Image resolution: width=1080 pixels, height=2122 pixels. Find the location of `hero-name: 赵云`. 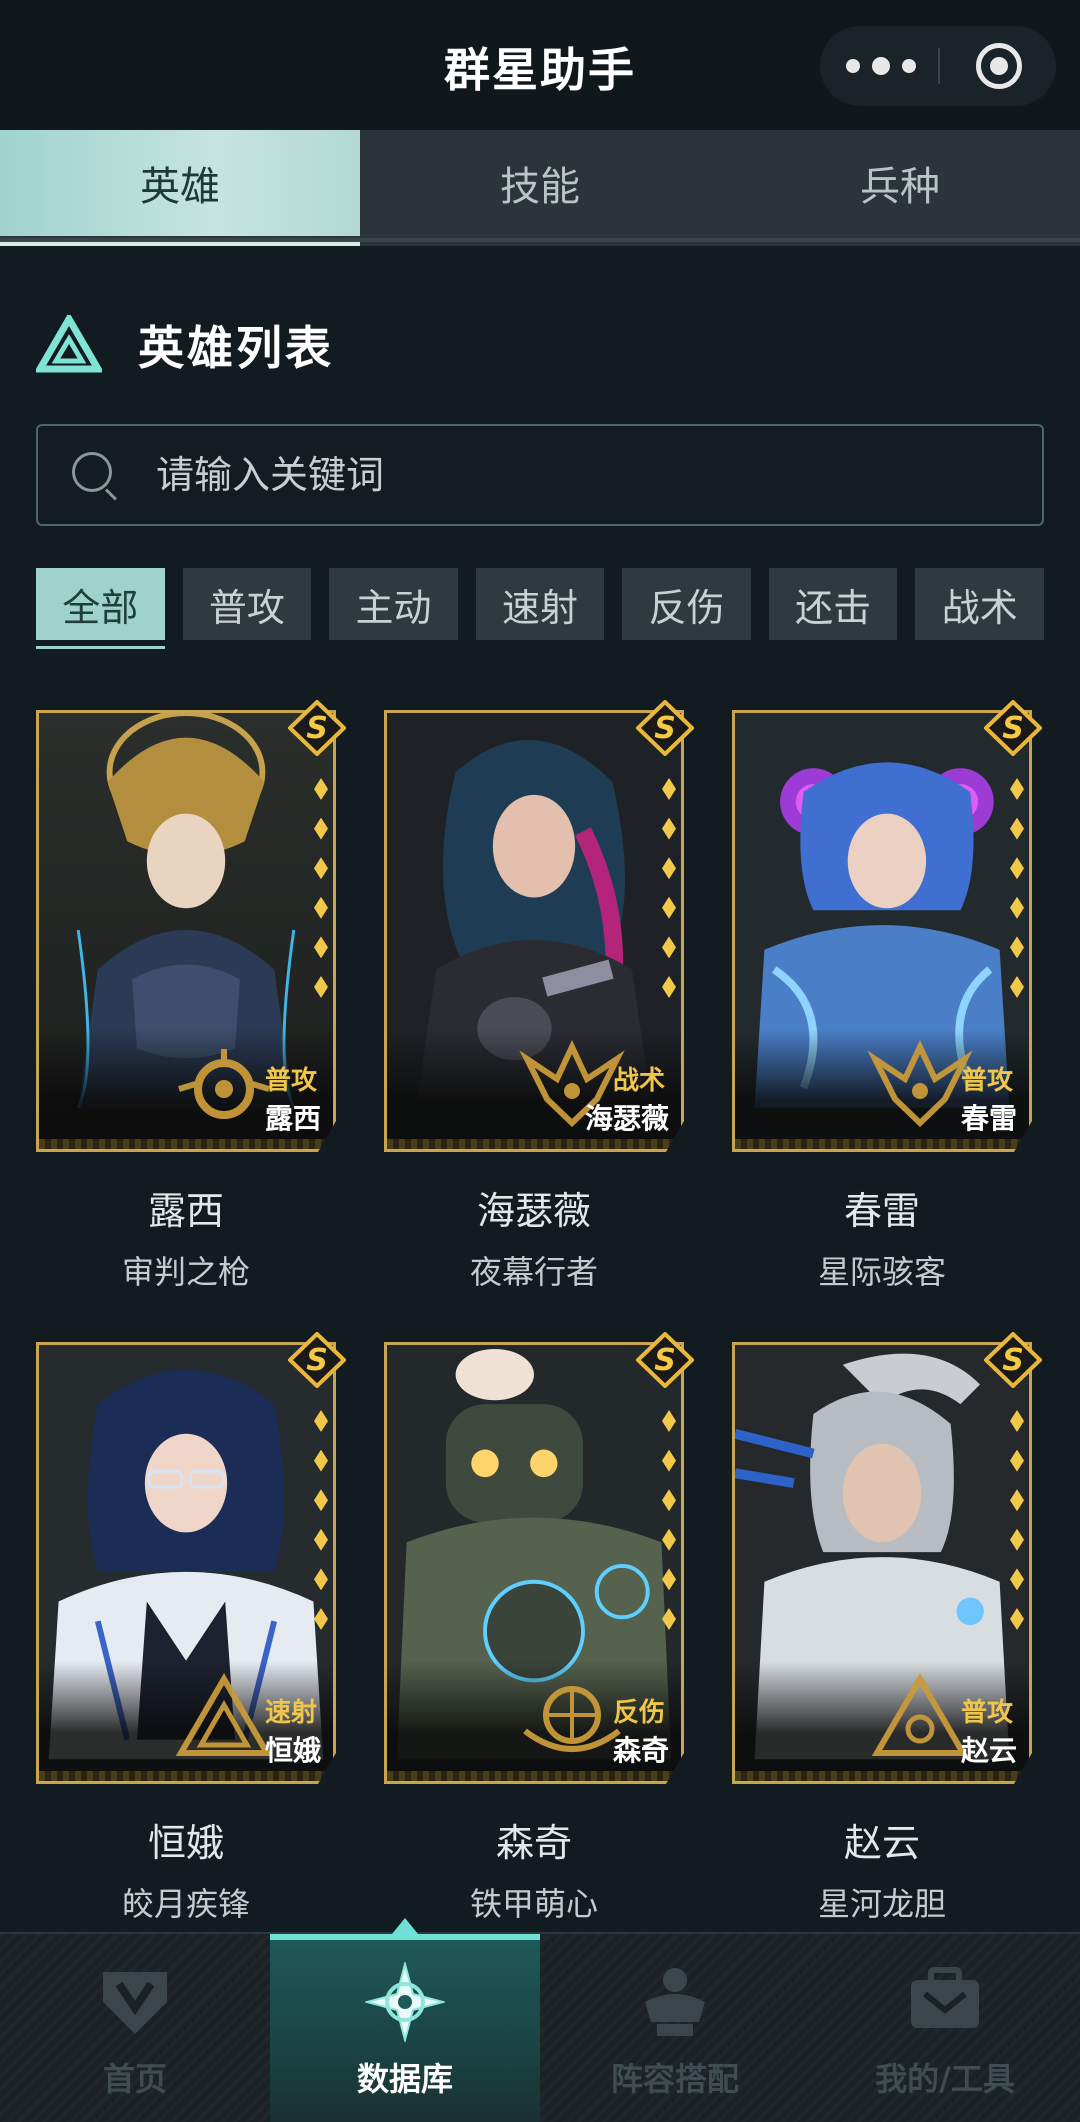

hero-name: 赵云 is located at coordinates (881, 1843).